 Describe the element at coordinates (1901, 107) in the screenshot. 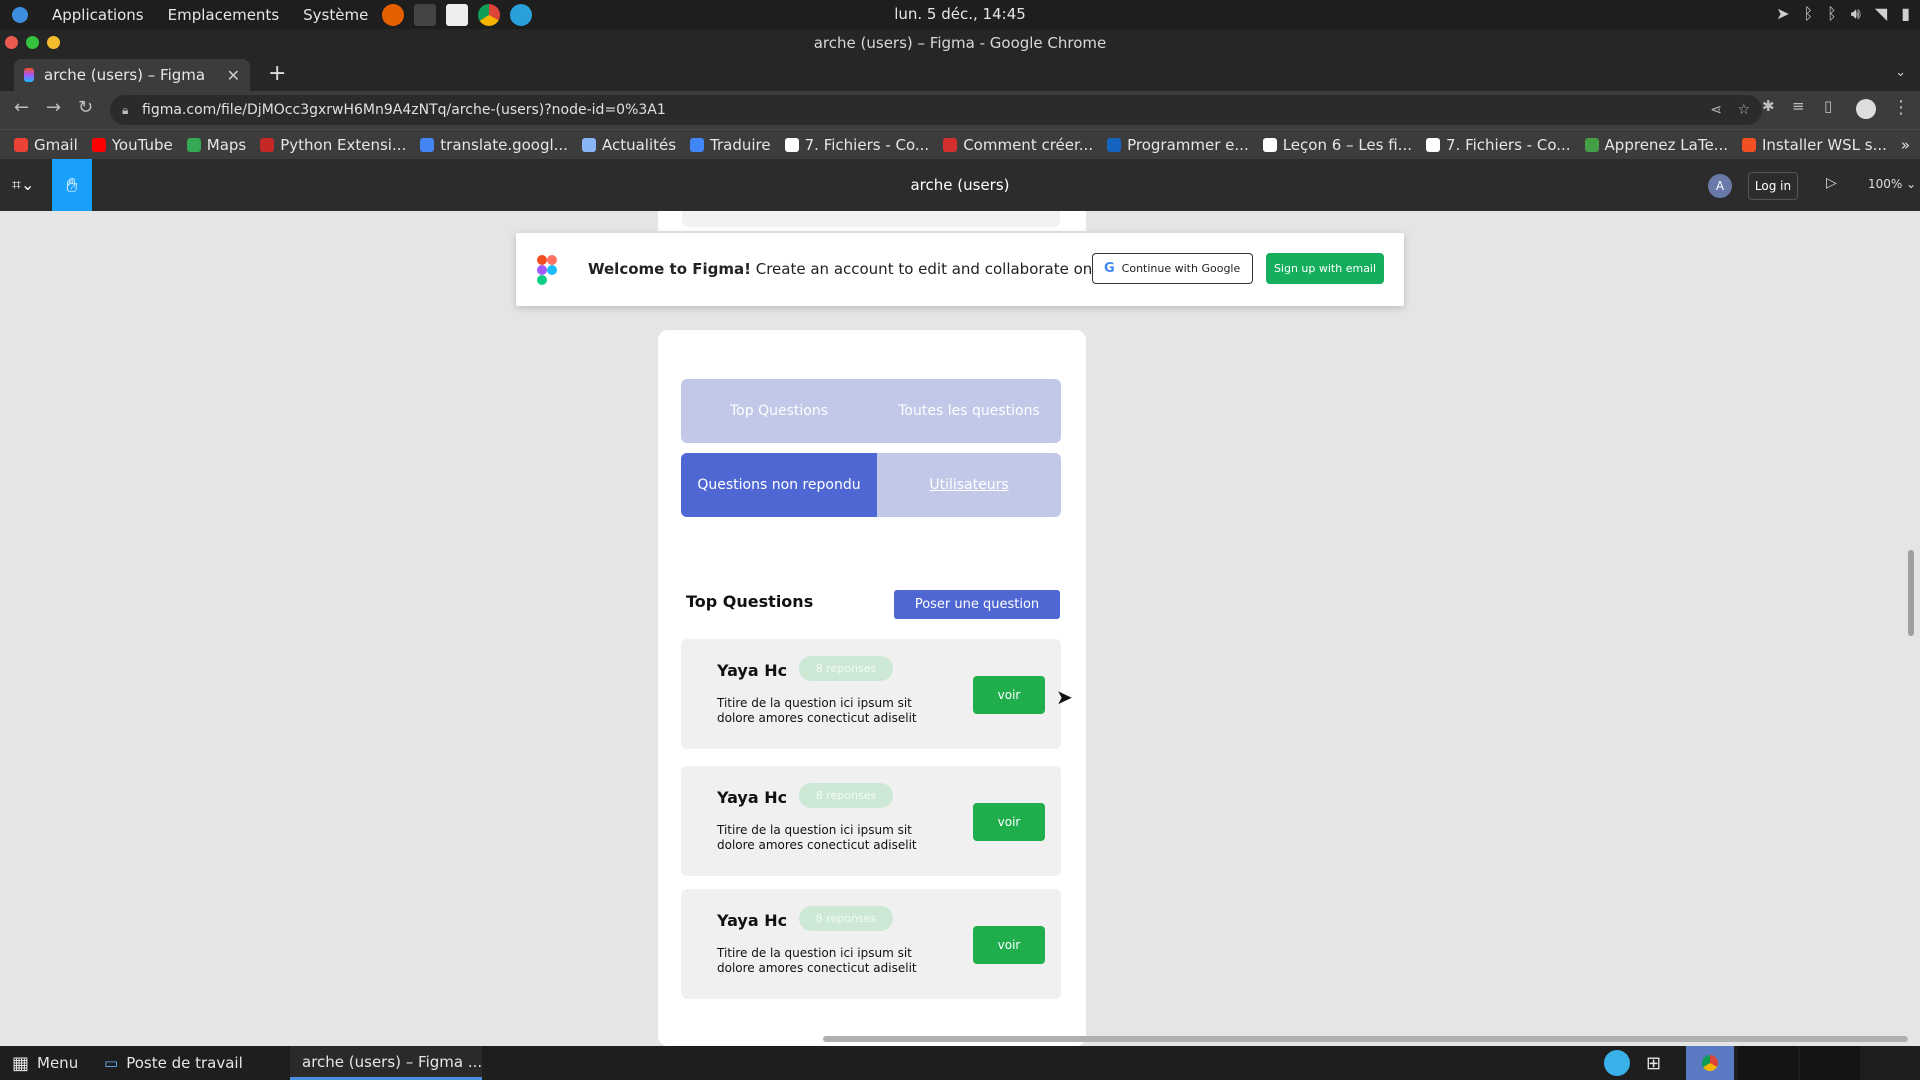

I see `chrome-menu-icon: ⋮` at that location.